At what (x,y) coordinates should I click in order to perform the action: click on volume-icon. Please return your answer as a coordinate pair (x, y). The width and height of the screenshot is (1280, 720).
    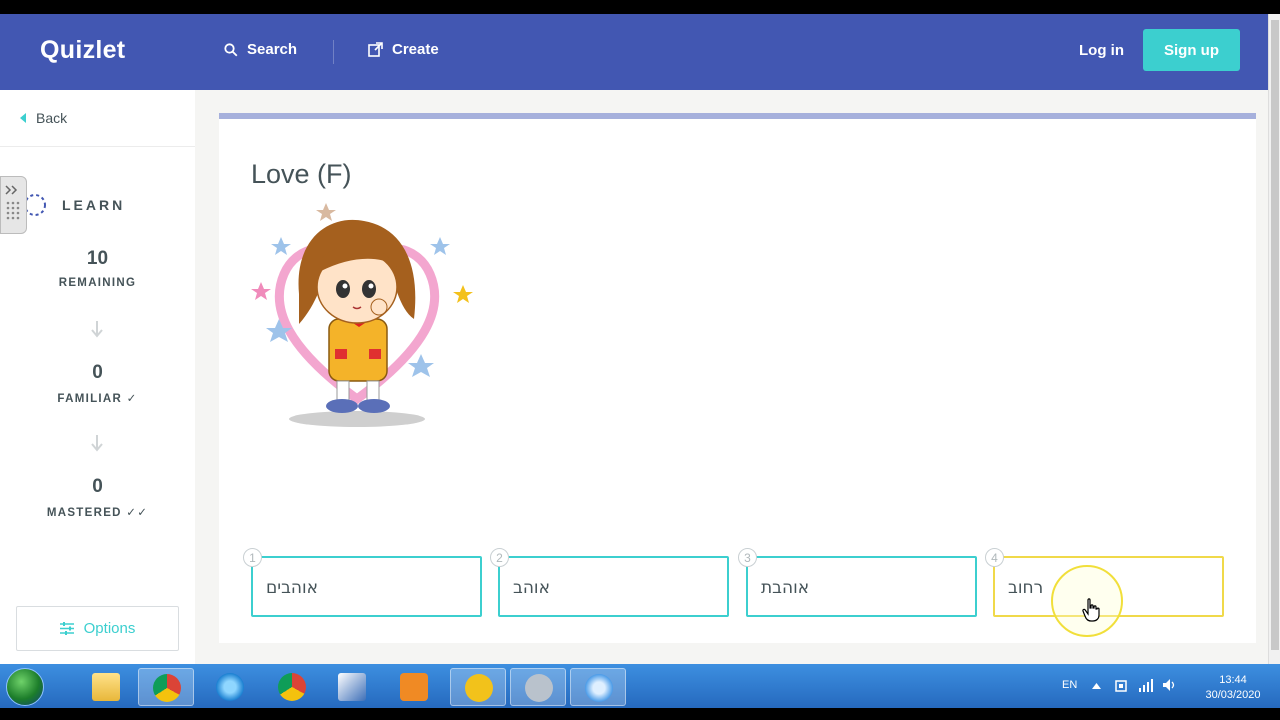
    Looking at the image, I should click on (1170, 685).